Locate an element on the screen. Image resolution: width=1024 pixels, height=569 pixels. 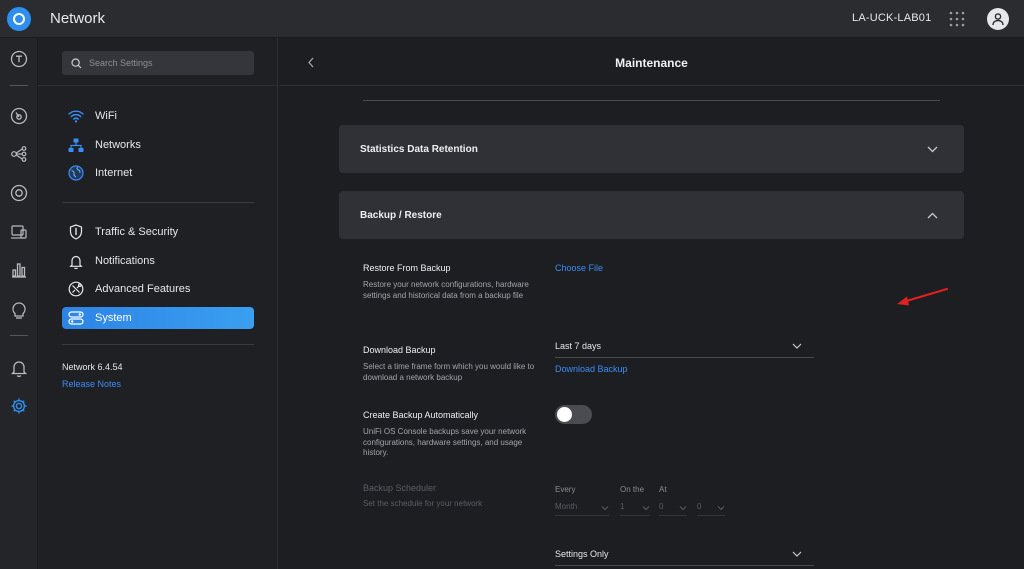
sidebar-item-label: Advanced Features is located at coordinates (143, 289).